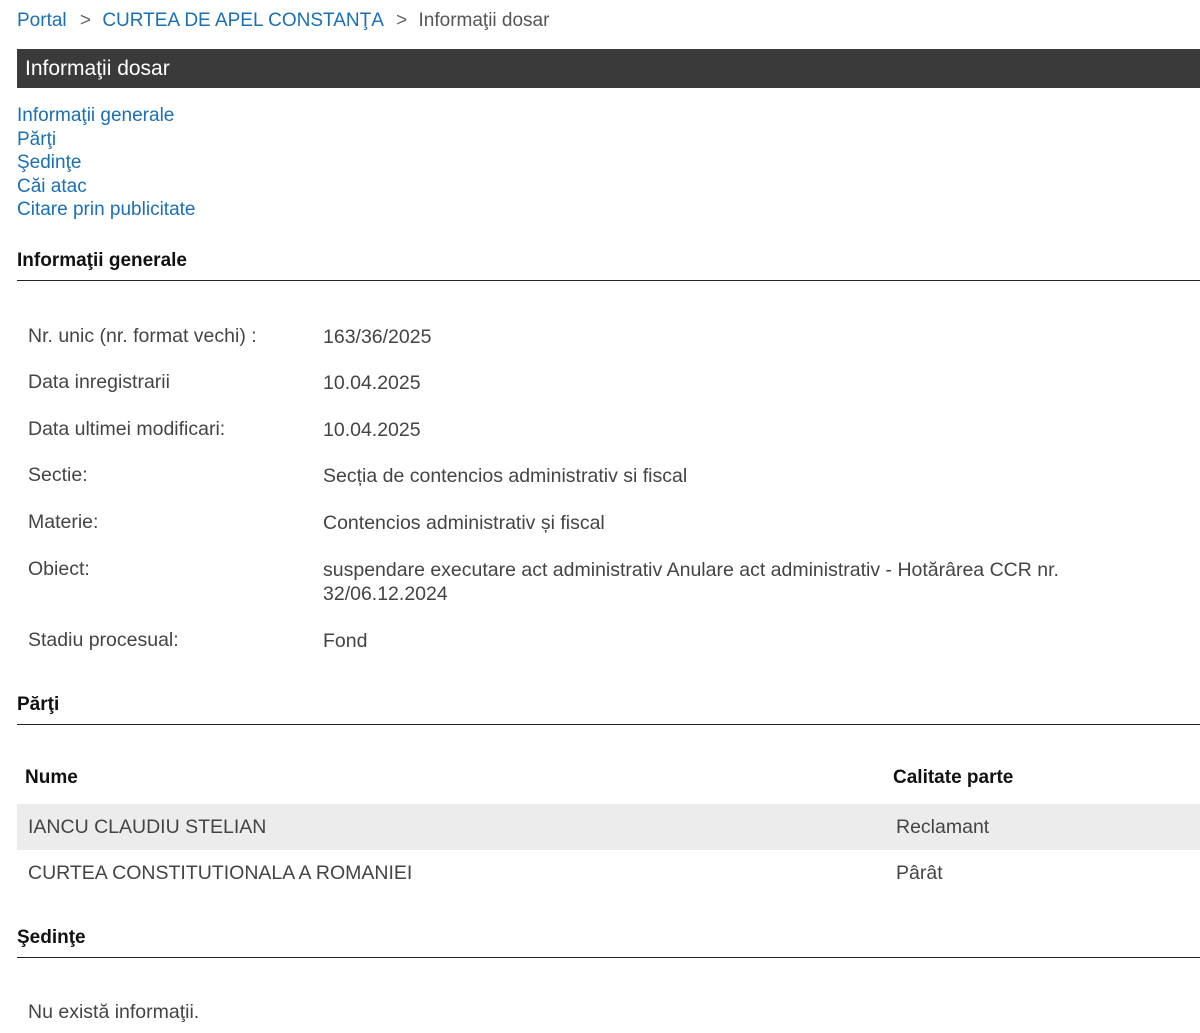 The width and height of the screenshot is (1200, 1033). I want to click on info-label: Stadiu procesual:, so click(103, 640).